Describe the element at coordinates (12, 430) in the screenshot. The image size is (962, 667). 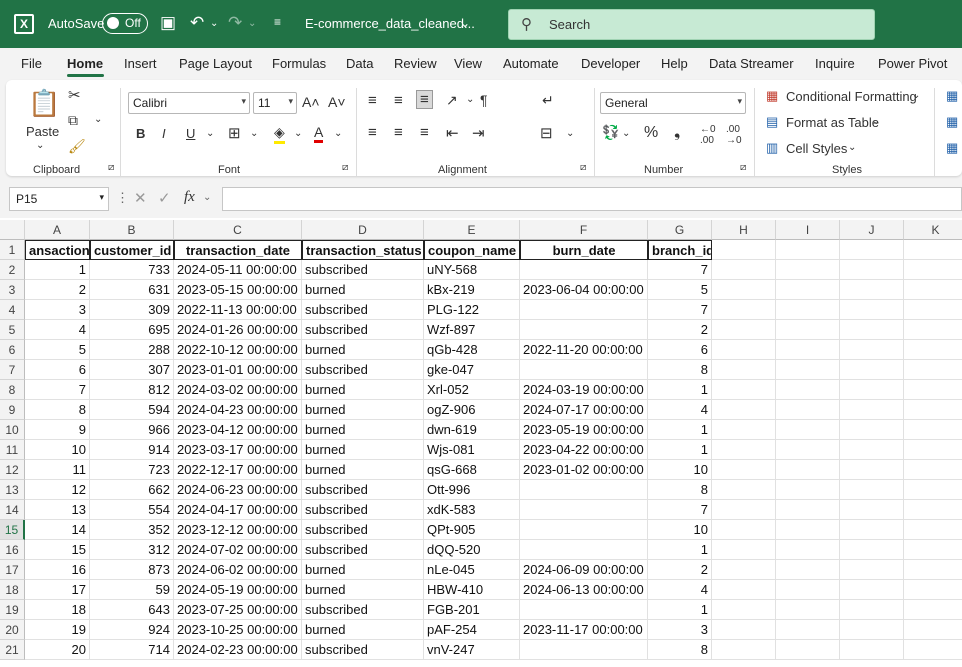
I see `row-header: 10` at that location.